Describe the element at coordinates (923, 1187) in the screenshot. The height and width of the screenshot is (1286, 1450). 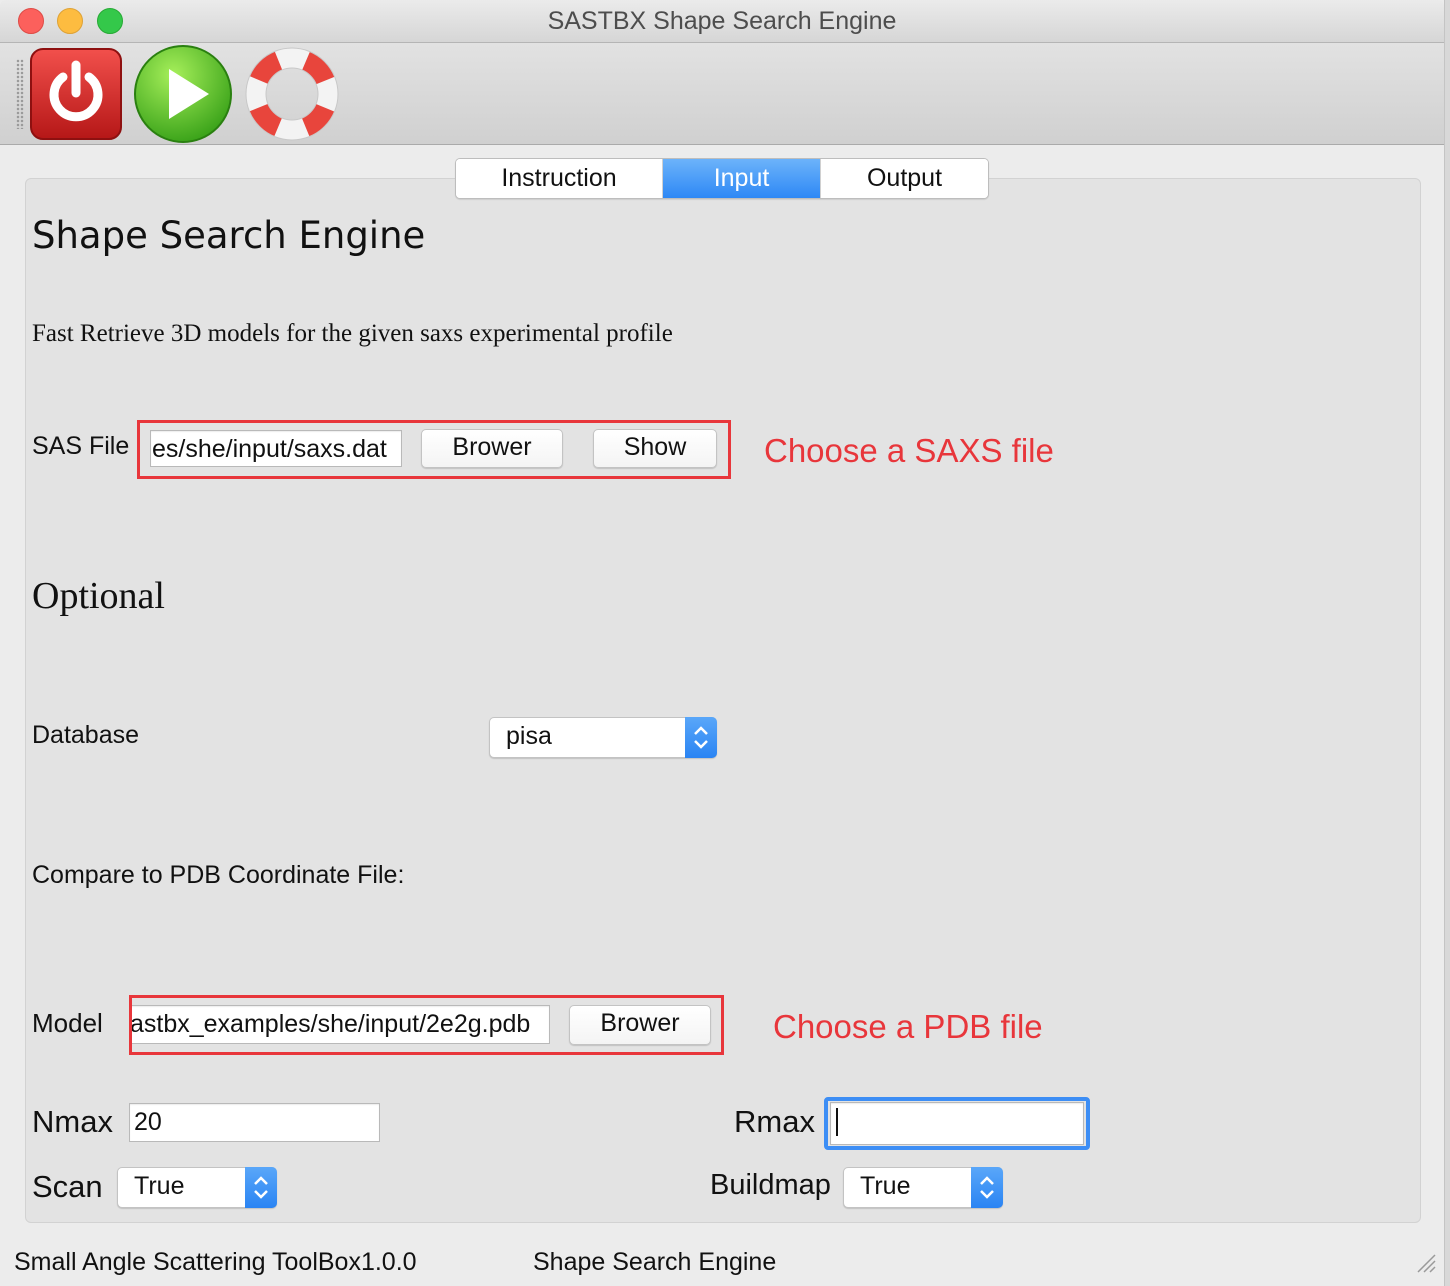
I see `buildmap-select: True` at that location.